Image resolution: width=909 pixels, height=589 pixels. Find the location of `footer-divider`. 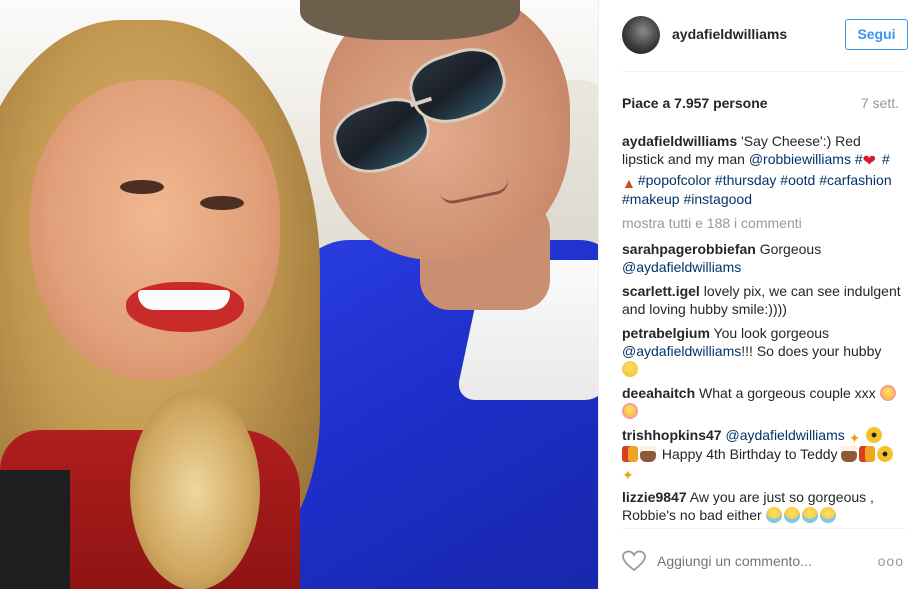

footer-divider is located at coordinates (763, 528).